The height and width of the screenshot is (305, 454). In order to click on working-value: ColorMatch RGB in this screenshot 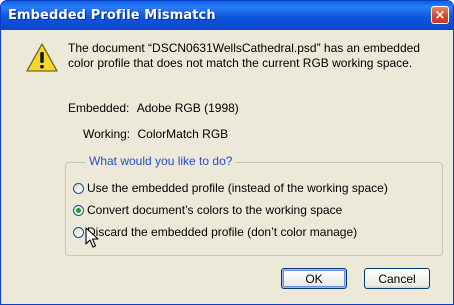, I will do `click(183, 134)`.